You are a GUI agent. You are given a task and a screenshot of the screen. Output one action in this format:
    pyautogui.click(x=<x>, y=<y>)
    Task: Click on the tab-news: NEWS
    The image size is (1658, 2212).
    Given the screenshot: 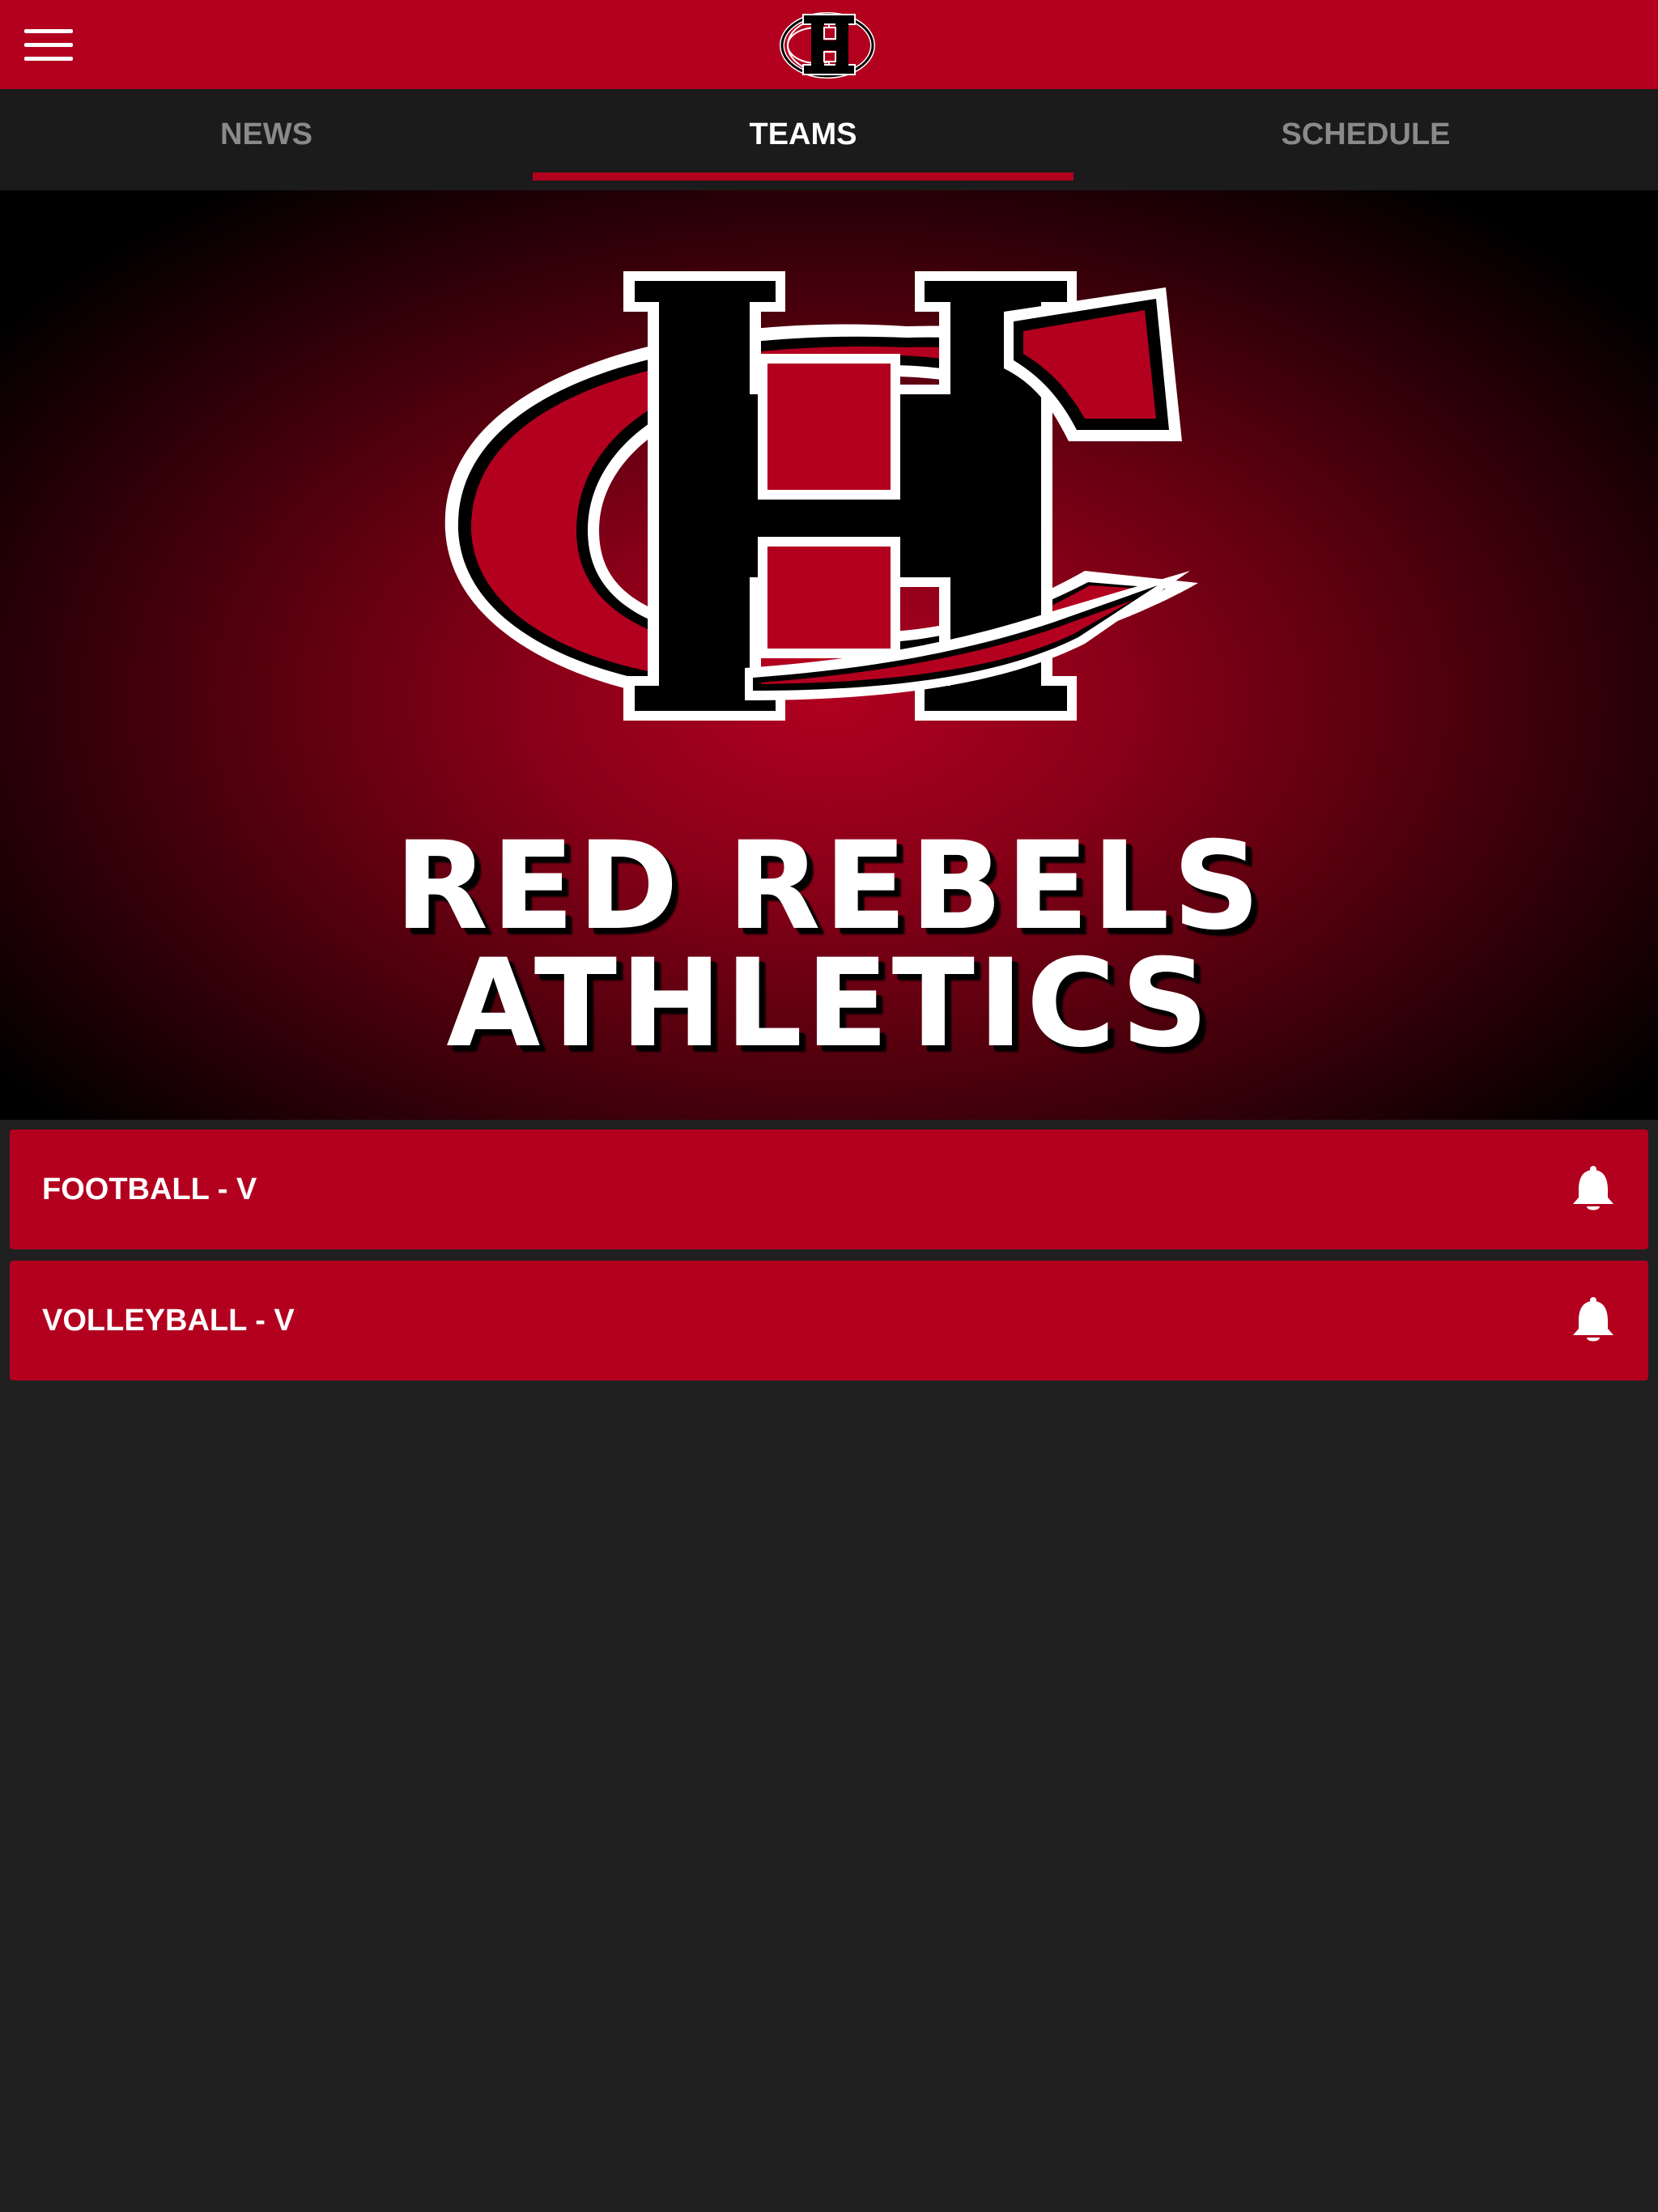 What is the action you would take?
    pyautogui.click(x=266, y=139)
    